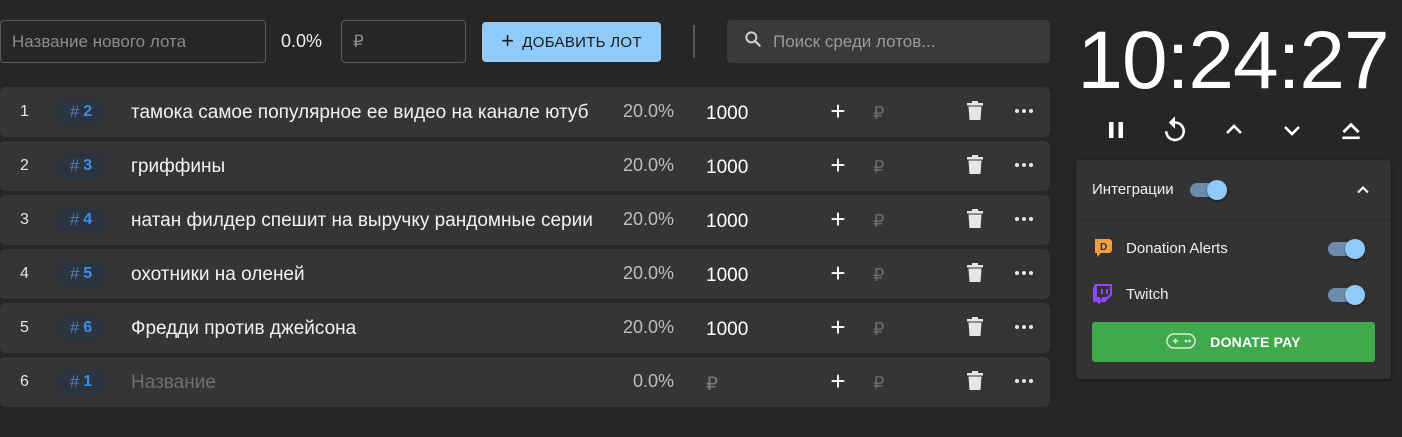 The height and width of the screenshot is (437, 1402). What do you see at coordinates (753, 41) in the screenshot?
I see `search-icon` at bounding box center [753, 41].